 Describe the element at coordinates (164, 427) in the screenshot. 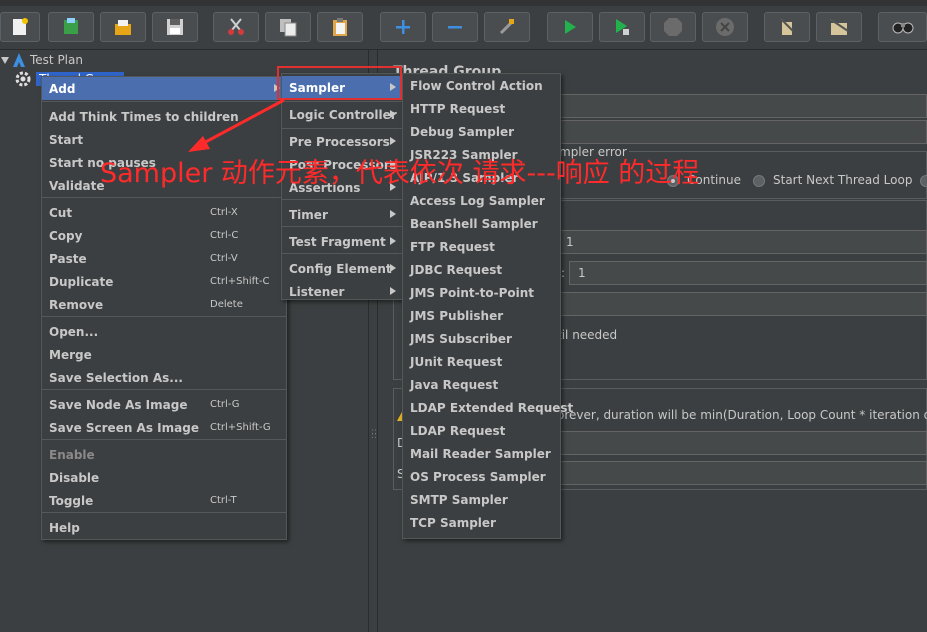

I see `menu-item-save-screen-as-image: Save Screen As Image Ctrl+Shift-G` at that location.